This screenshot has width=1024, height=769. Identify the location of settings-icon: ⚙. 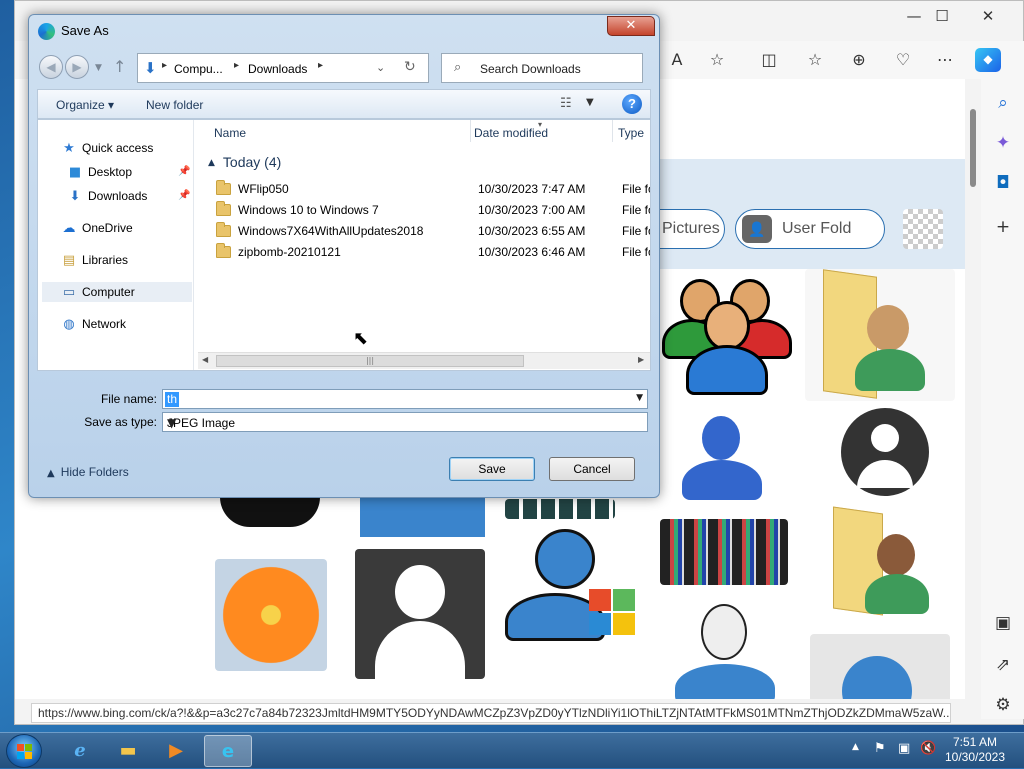
(1003, 705).